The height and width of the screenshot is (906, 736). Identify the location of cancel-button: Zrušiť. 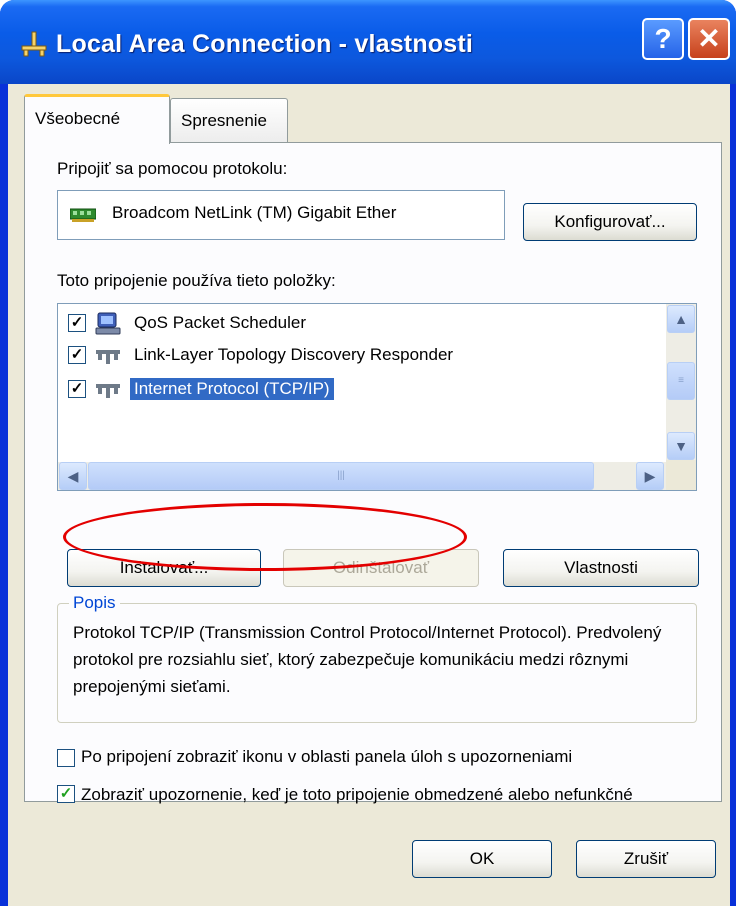
(646, 859).